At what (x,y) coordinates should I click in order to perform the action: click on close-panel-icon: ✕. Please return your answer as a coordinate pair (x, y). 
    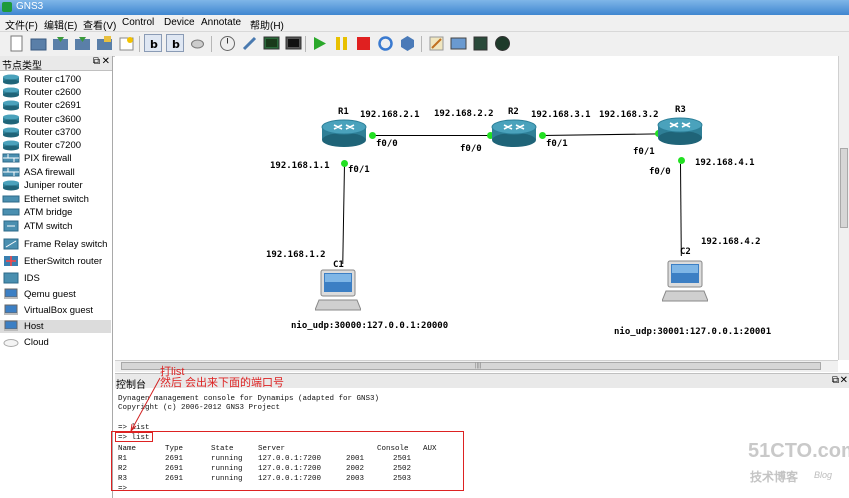
    Looking at the image, I should click on (106, 61).